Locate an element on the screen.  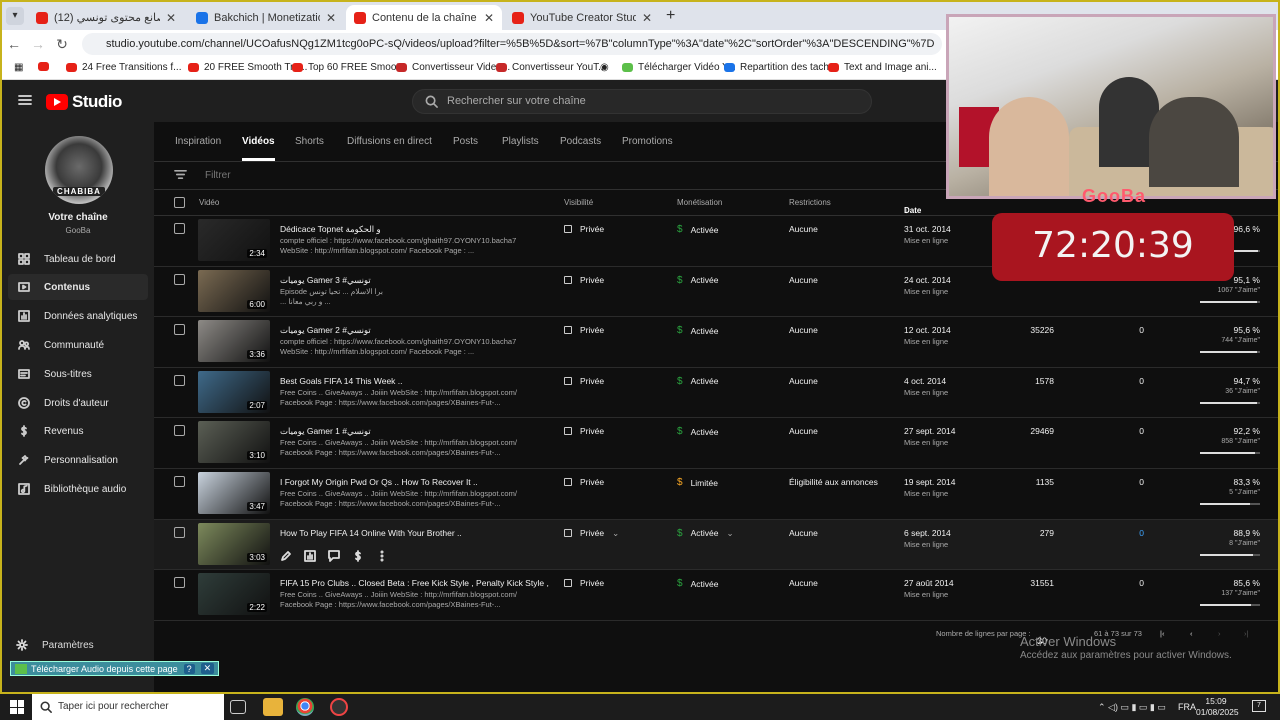
search-input: Rechercher sur votre chaîne is located at coordinates (642, 101).